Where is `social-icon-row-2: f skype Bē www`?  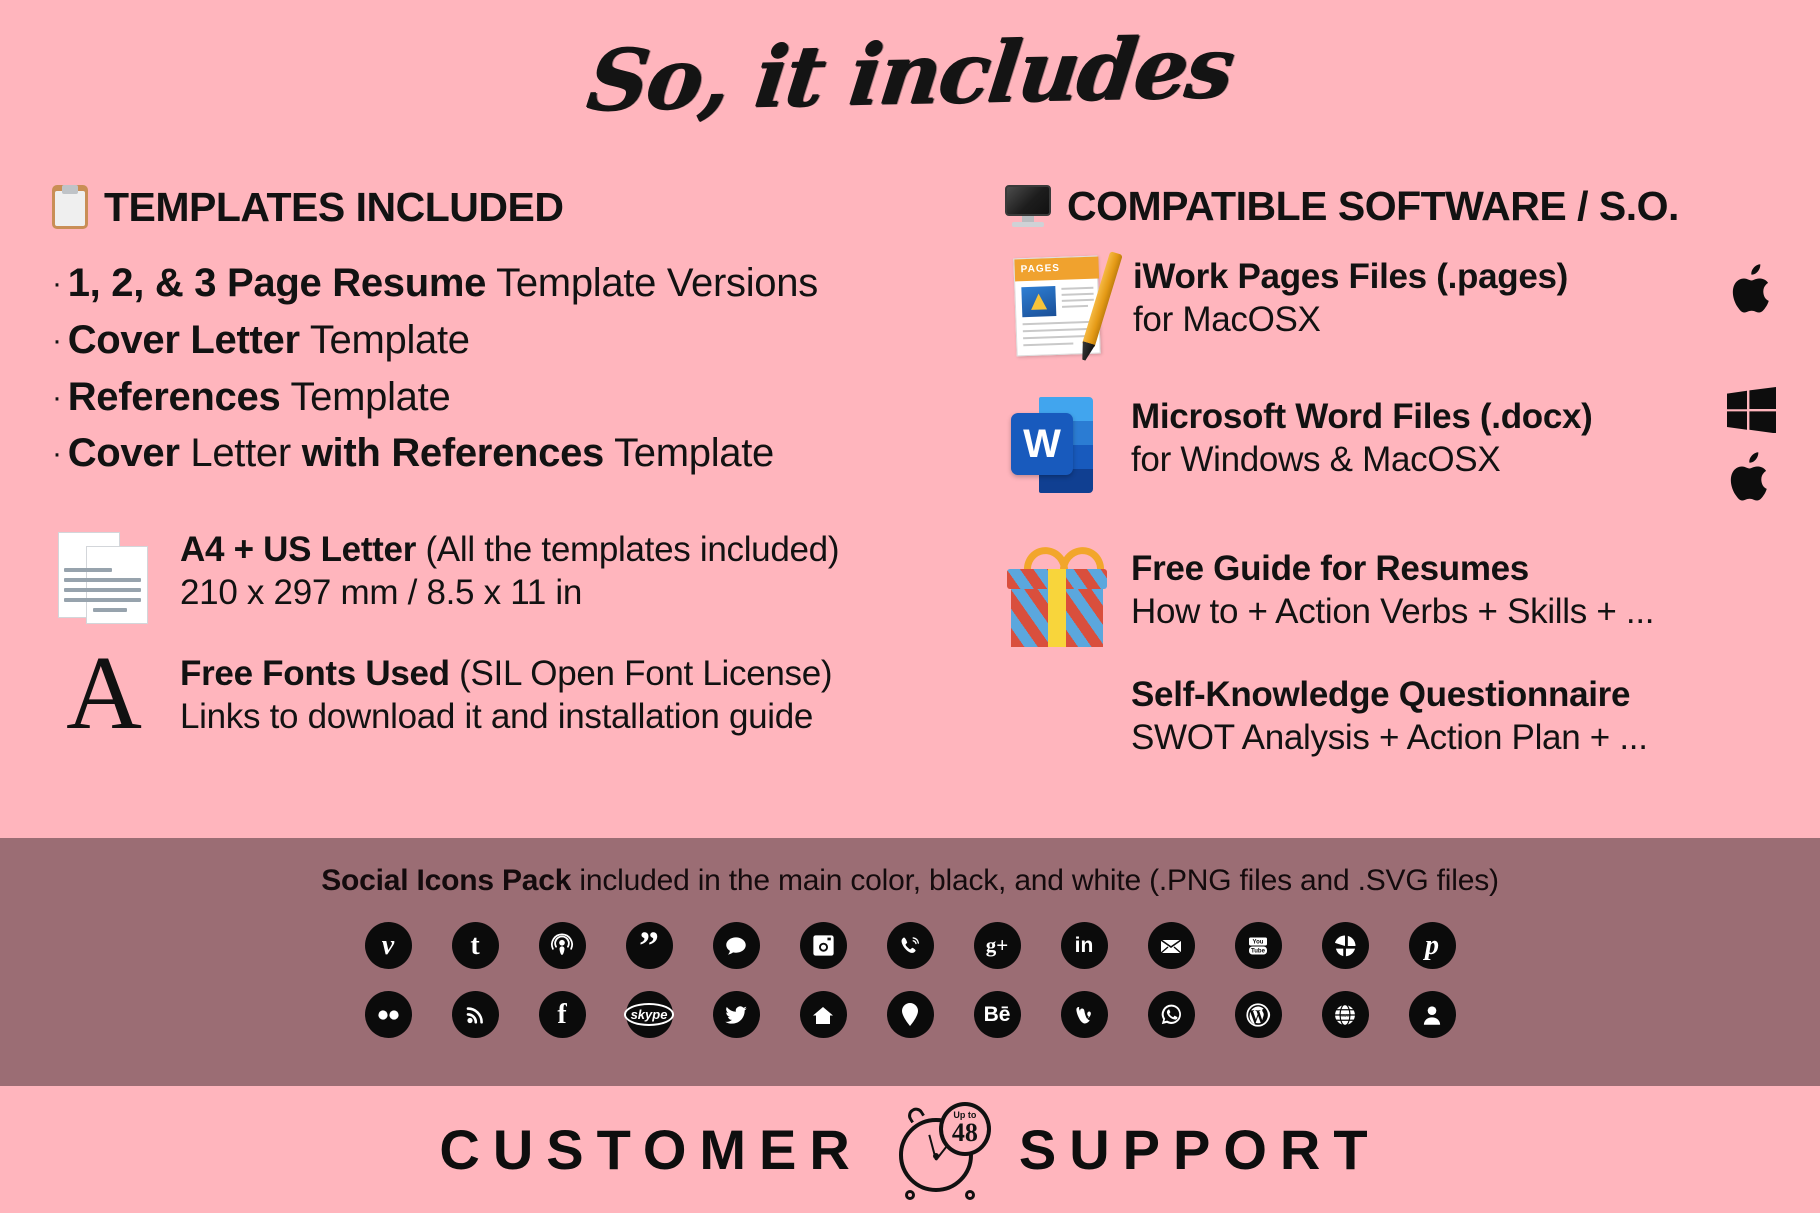
social-icon-row-2: f skype Bē www is located at coordinates (910, 1014).